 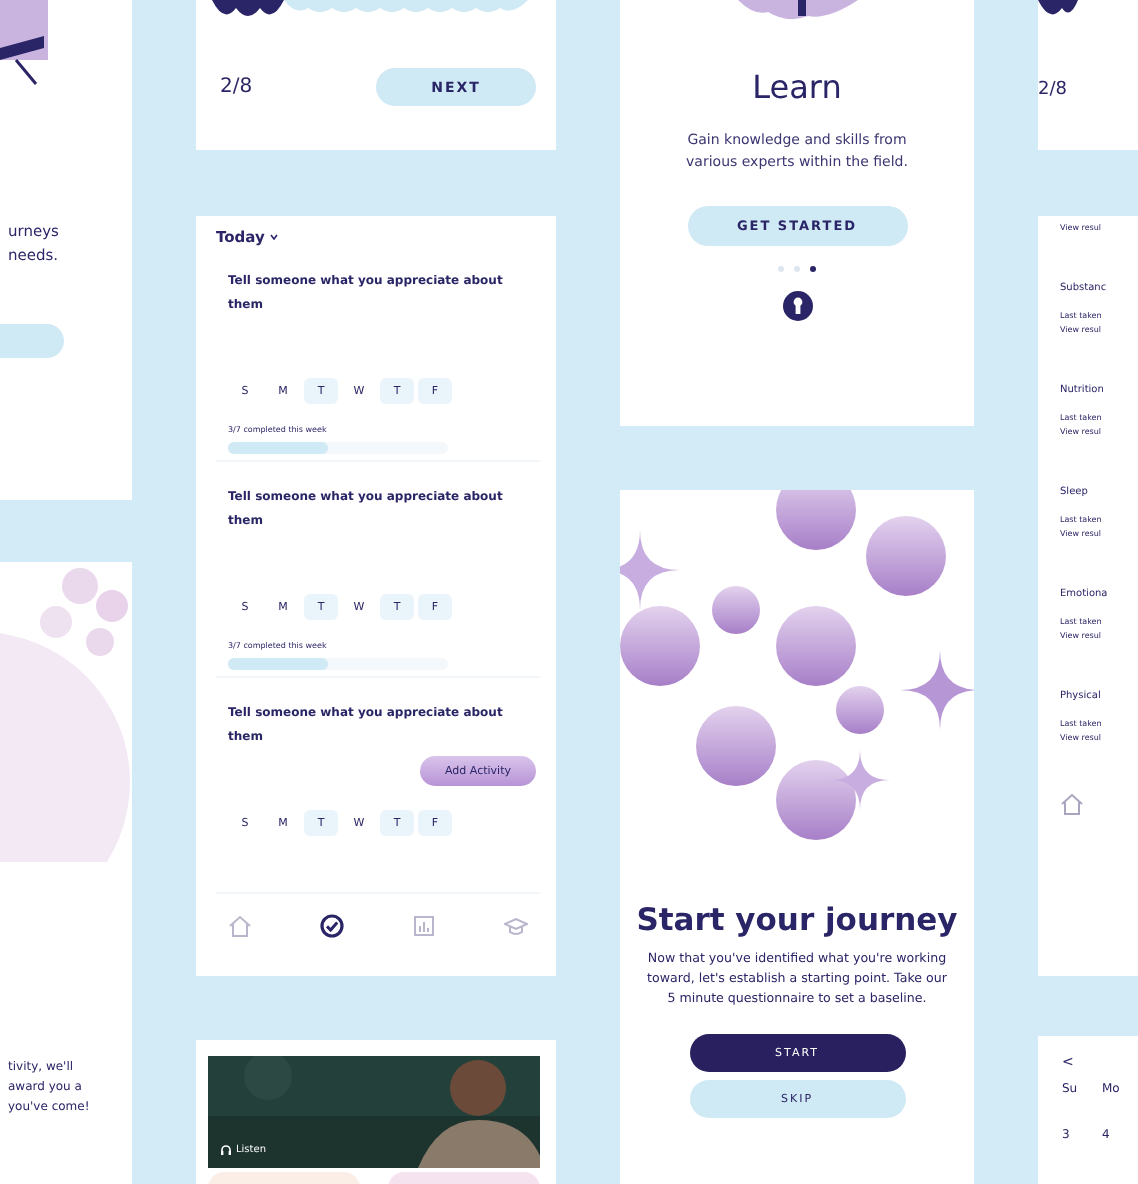 I want to click on pill-button, so click(x=32, y=341).